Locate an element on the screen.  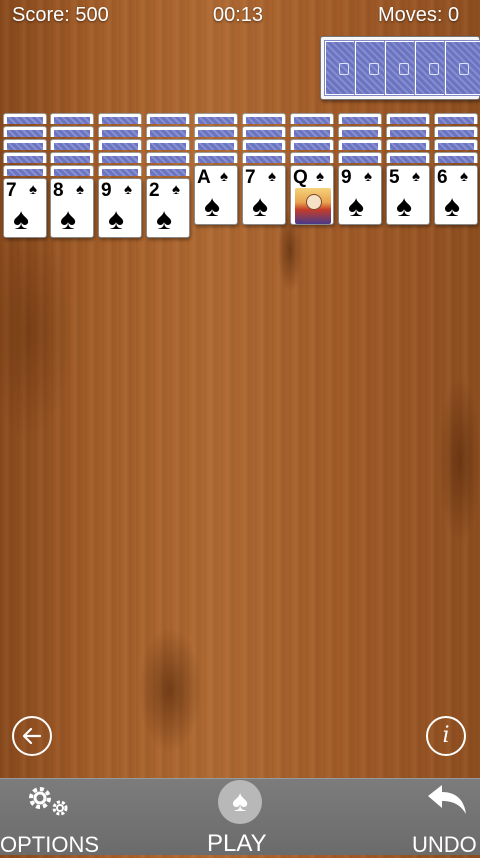
face-up-card: 2 ♠ ♠ is located at coordinates (168, 208).